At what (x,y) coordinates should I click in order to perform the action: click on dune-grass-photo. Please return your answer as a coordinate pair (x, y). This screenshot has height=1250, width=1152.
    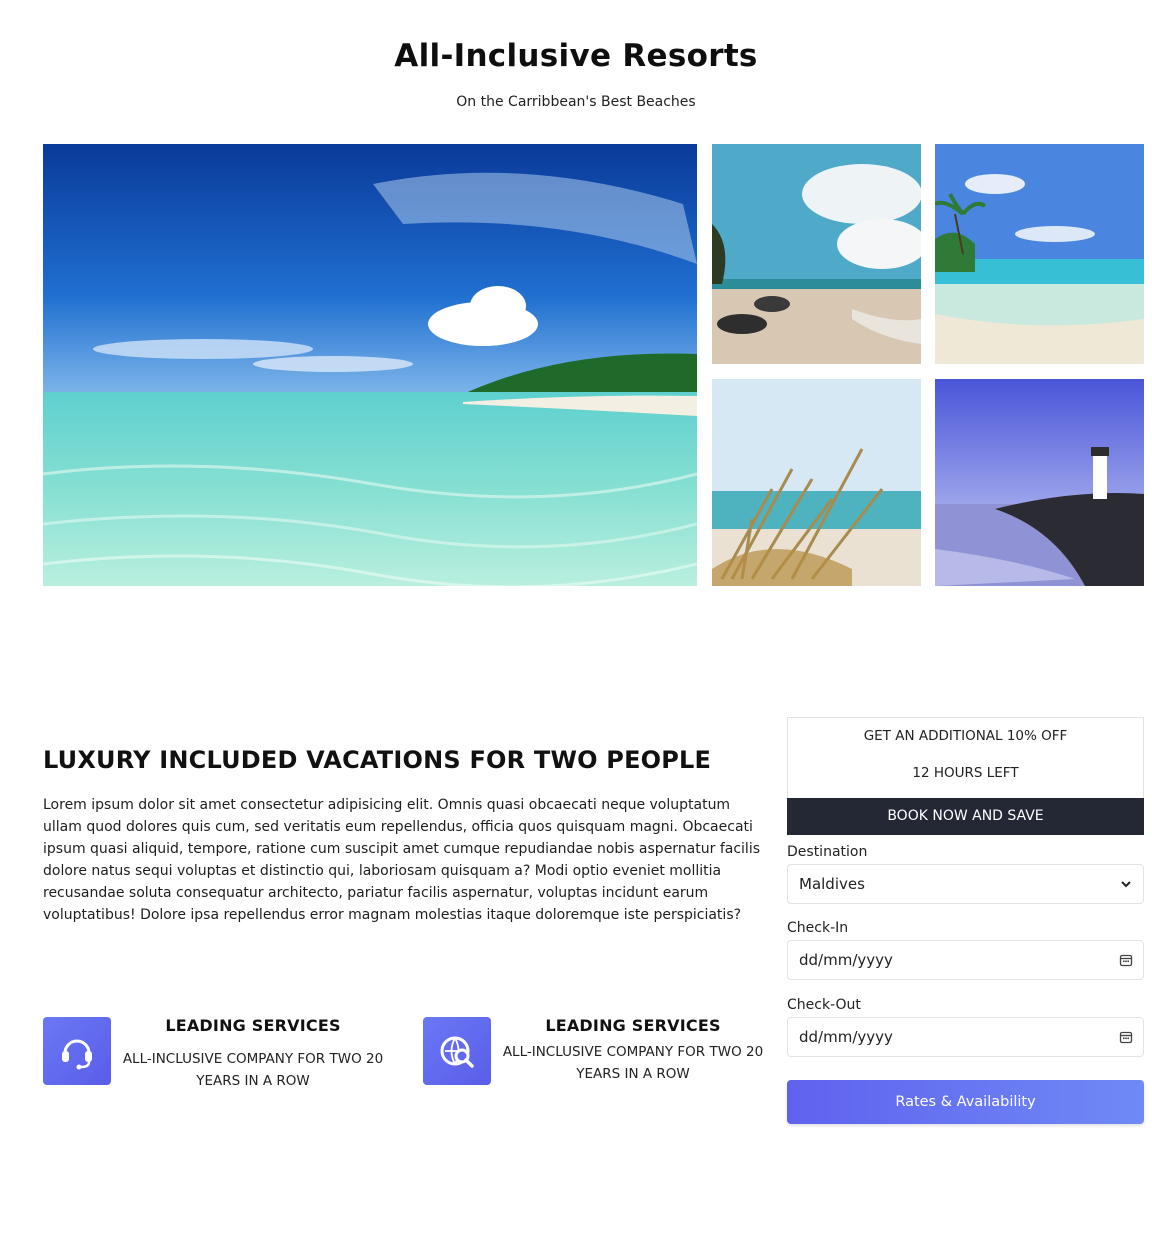
    Looking at the image, I should click on (816, 482).